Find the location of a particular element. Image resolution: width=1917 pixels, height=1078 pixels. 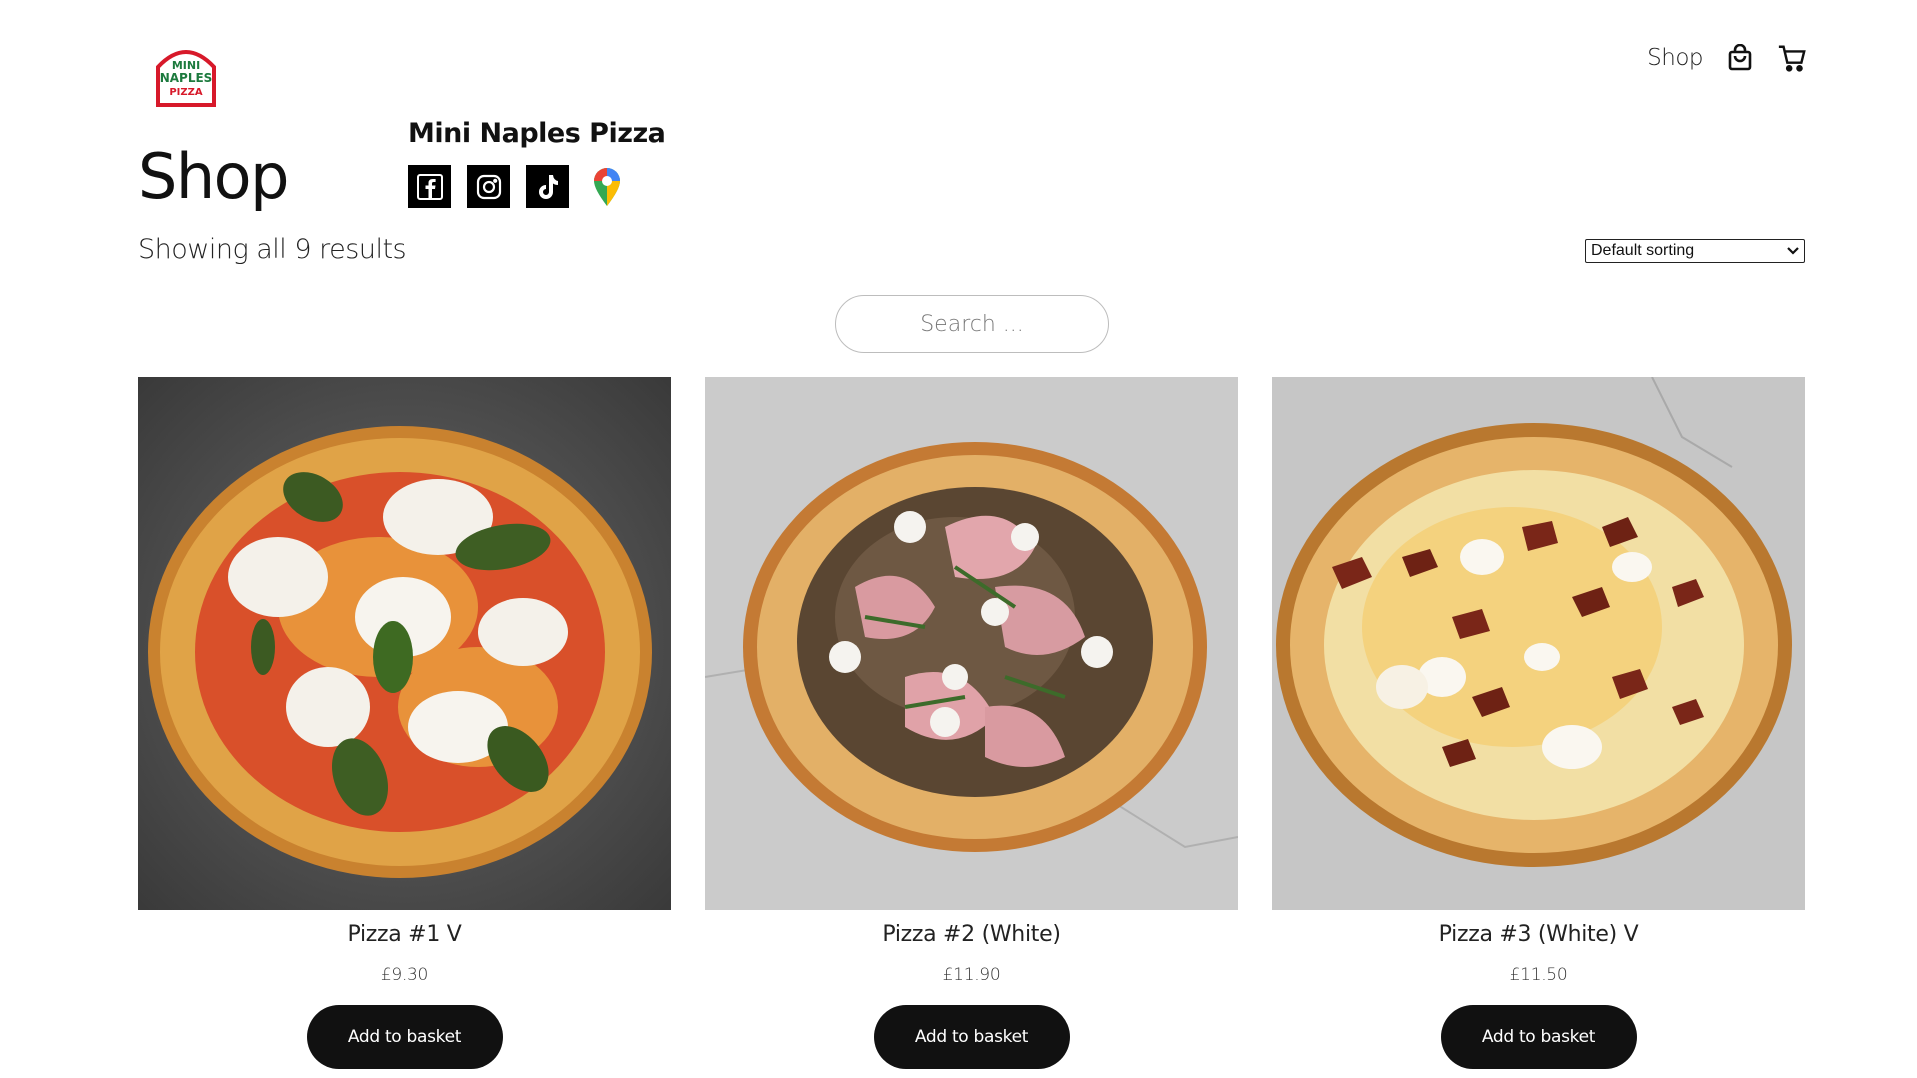

product-price: £11.50 is located at coordinates (1538, 975).